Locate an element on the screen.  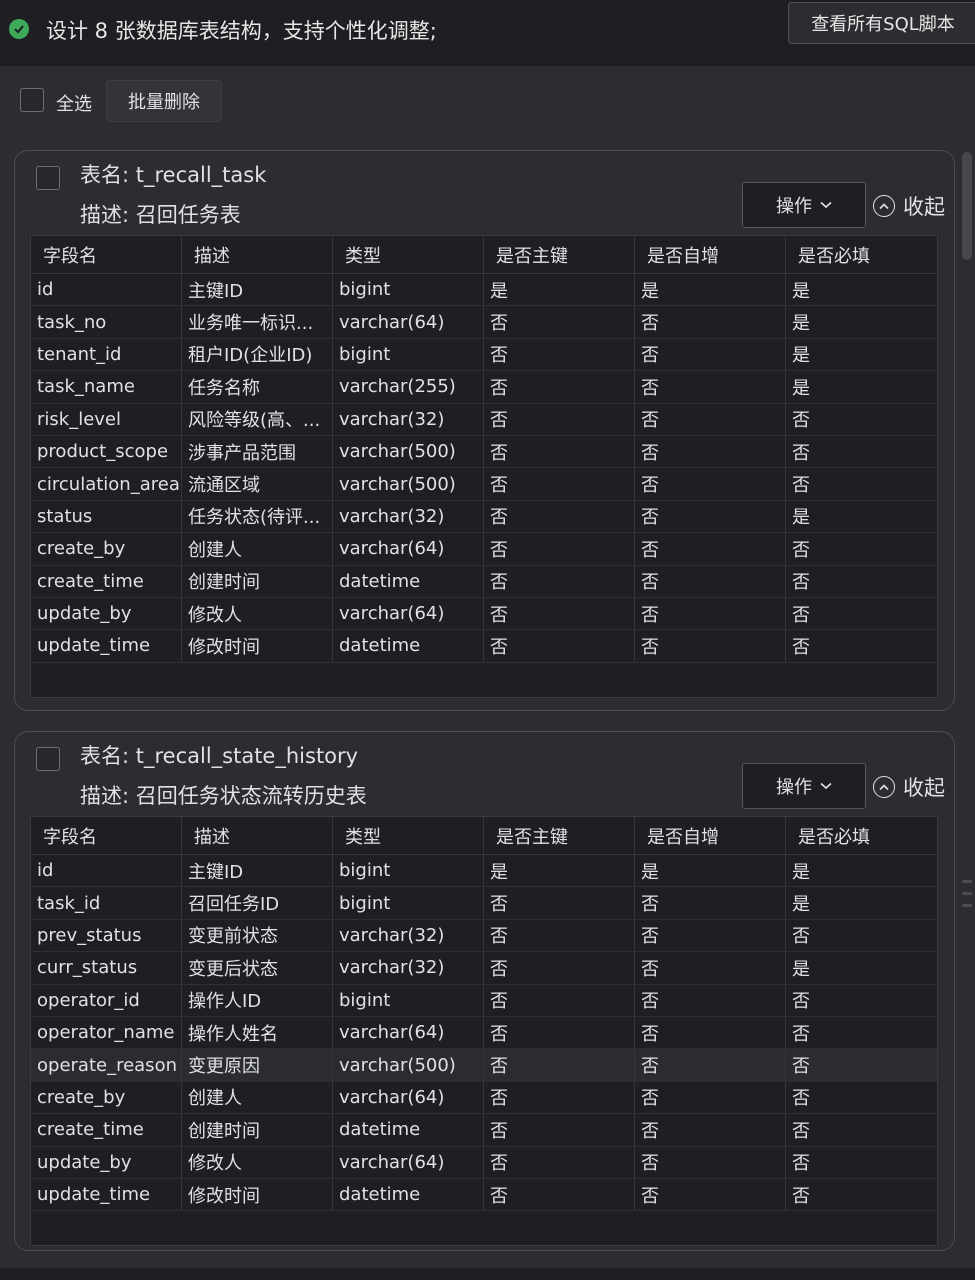
table-cell: datetime is located at coordinates (408, 1194).